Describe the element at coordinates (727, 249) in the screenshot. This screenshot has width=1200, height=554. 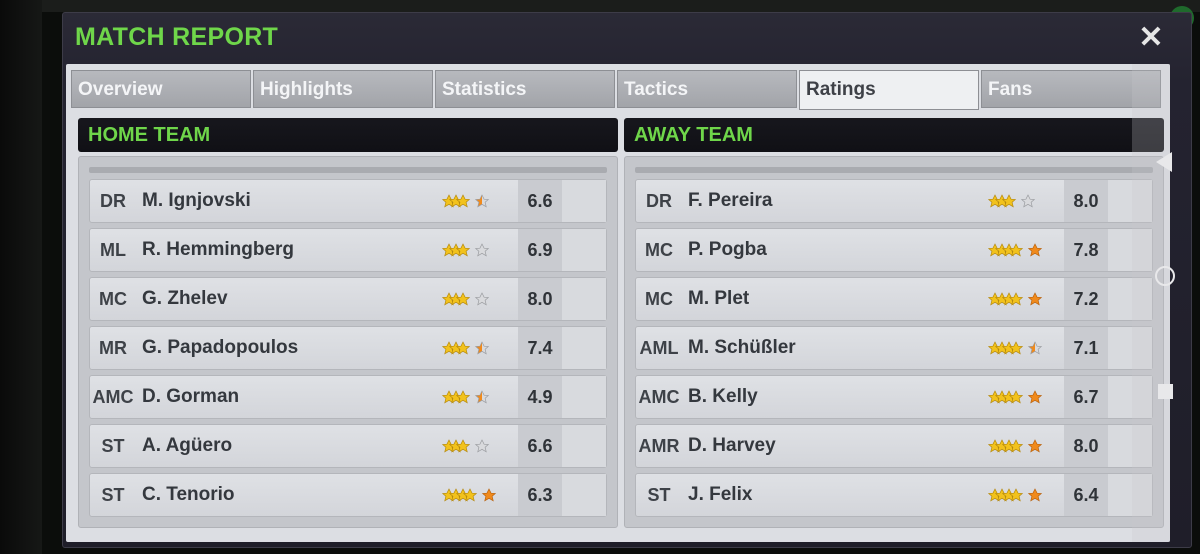
I see `player-name: P. Pogba` at that location.